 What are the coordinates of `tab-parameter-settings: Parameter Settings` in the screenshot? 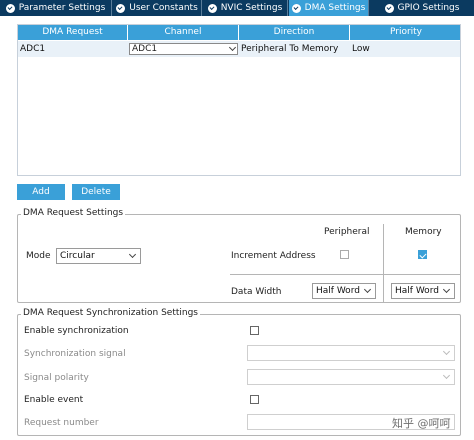 It's located at (56, 8).